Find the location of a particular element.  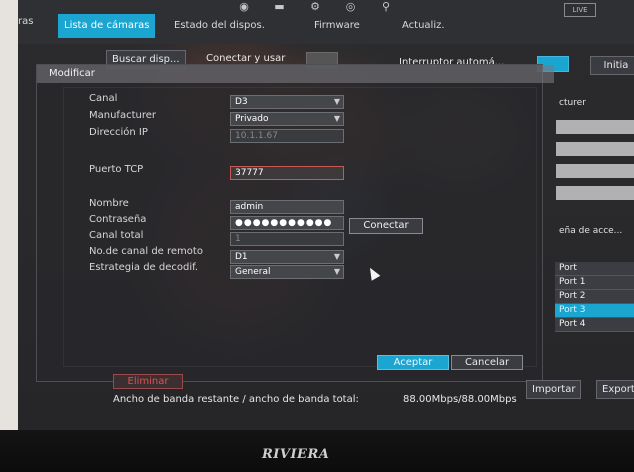

tcp-port-field: 37777 is located at coordinates (287, 173).